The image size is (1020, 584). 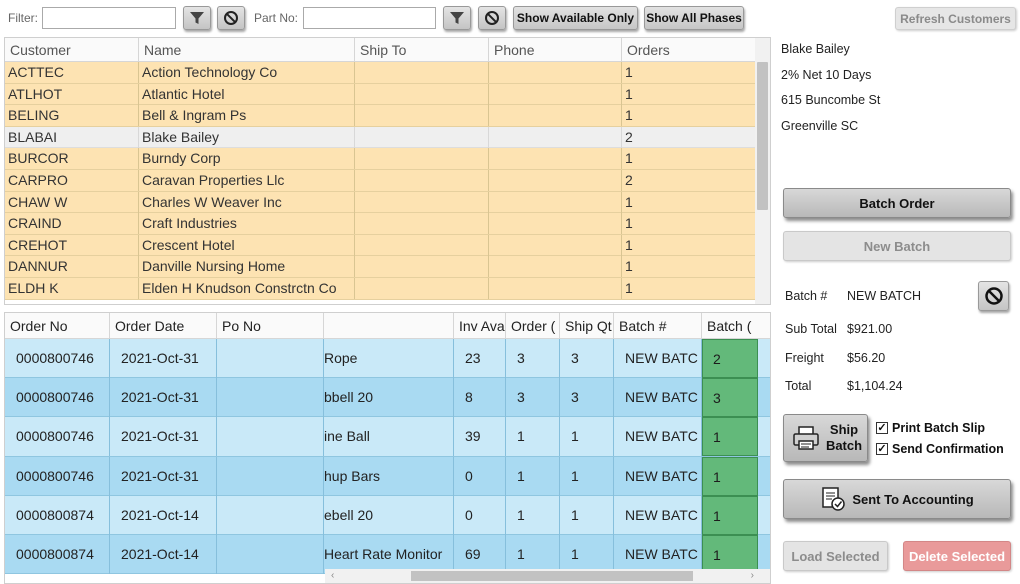 What do you see at coordinates (752, 576) in the screenshot?
I see `scroll-right-icon: ›` at bounding box center [752, 576].